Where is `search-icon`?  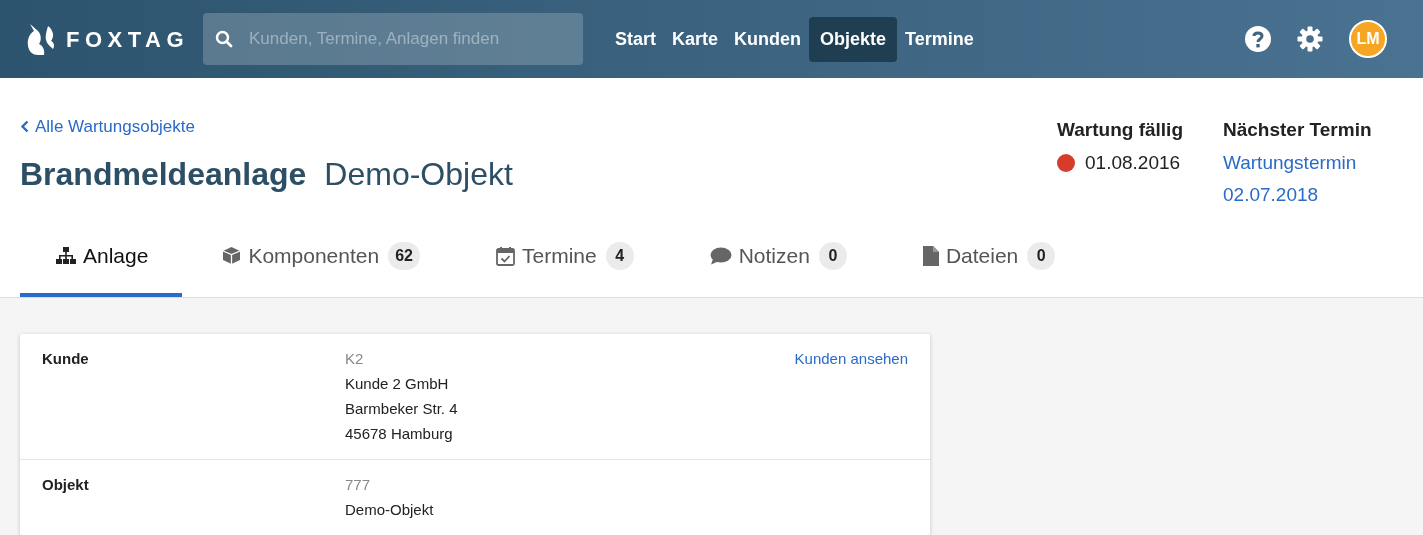 search-icon is located at coordinates (224, 39).